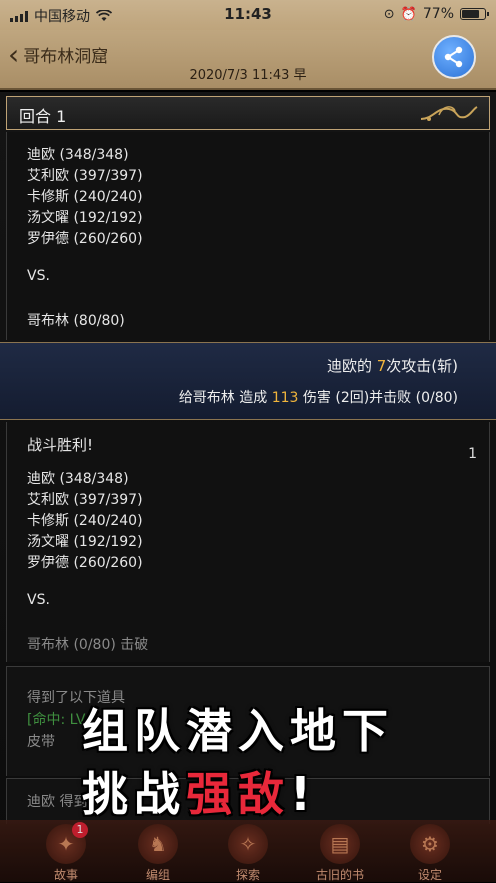 The image size is (496, 883). What do you see at coordinates (66, 852) in the screenshot?
I see `tab-story: ✦ 1 故事` at bounding box center [66, 852].